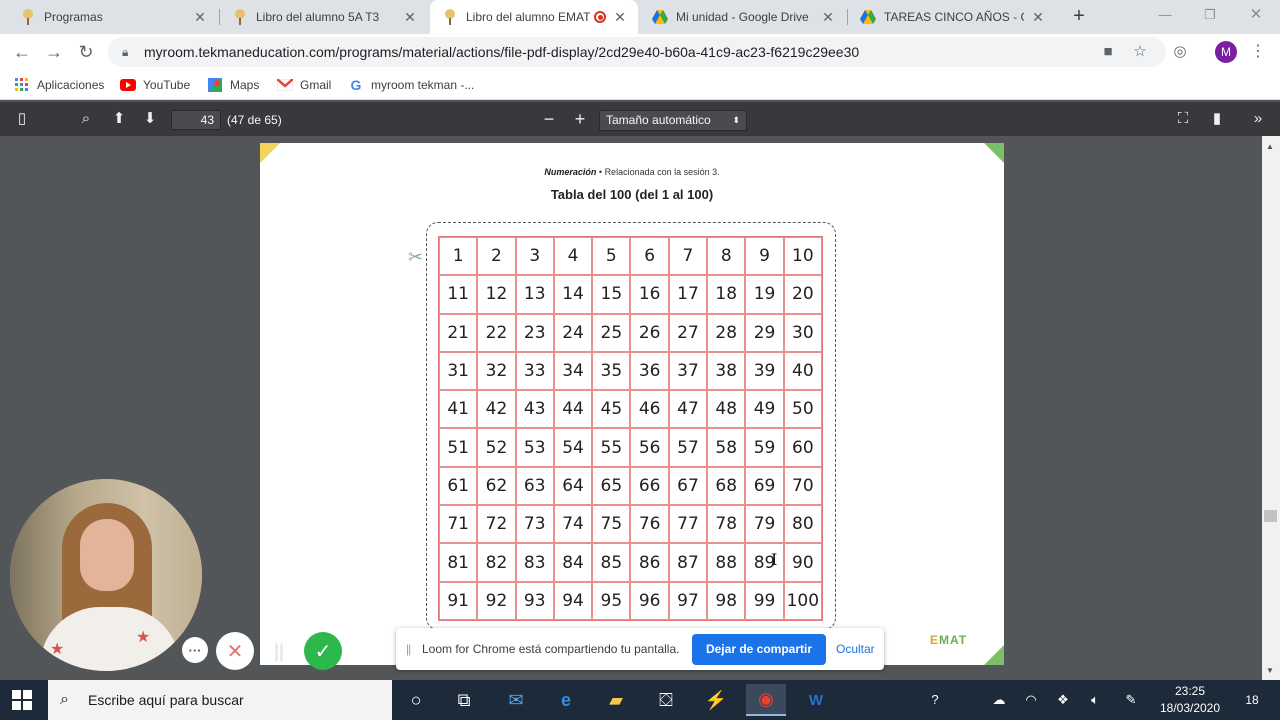 The image size is (1280, 720). Describe the element at coordinates (458, 294) in the screenshot. I see `grid-cell: 11` at that location.